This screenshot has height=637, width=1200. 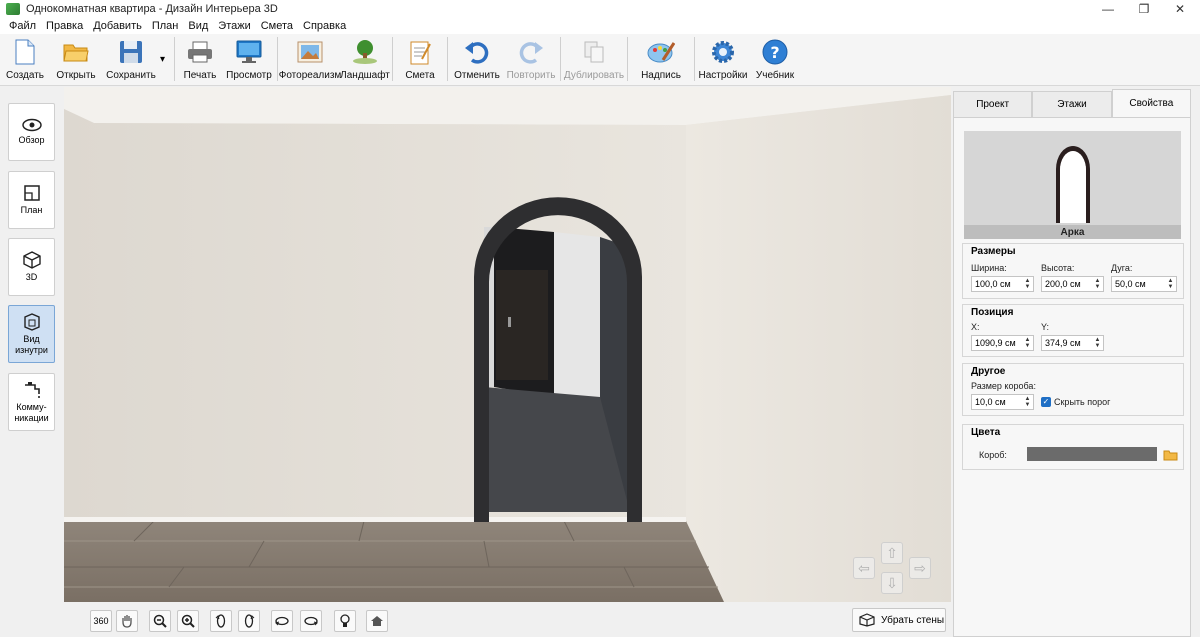 I want to click on width-spinner-arrows: ▲ ▼, so click(x=1027, y=284).